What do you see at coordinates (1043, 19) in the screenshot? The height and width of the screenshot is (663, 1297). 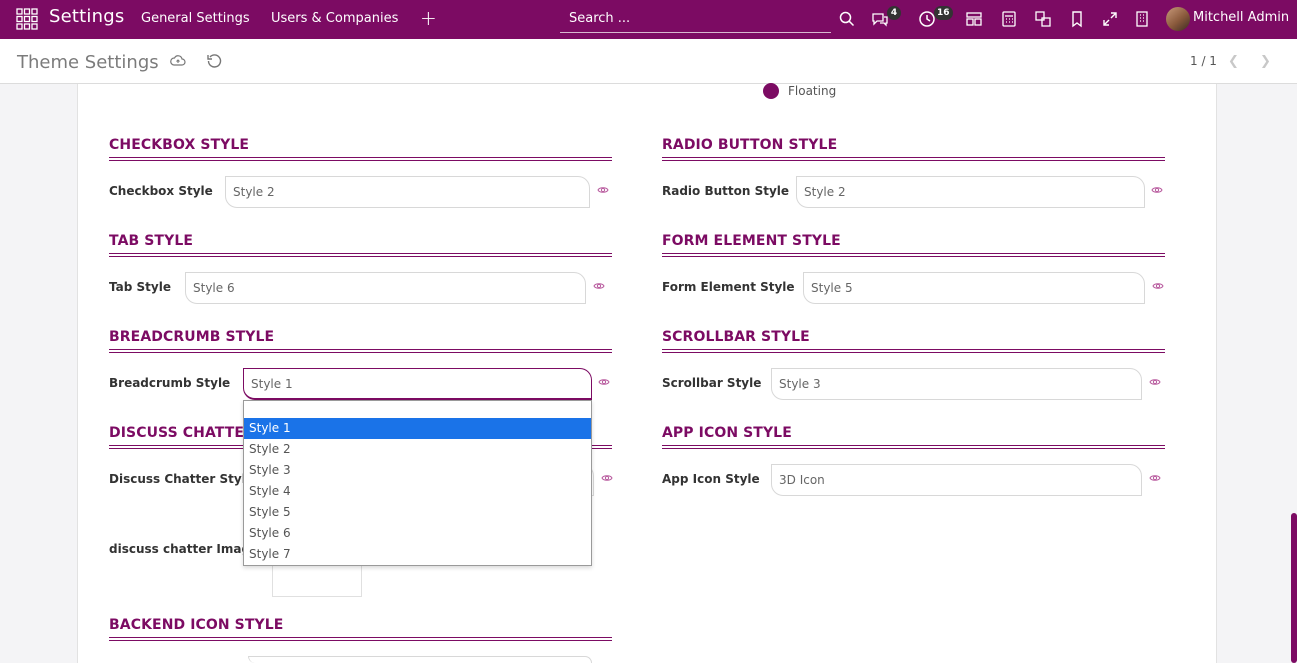 I see `language-icon` at bounding box center [1043, 19].